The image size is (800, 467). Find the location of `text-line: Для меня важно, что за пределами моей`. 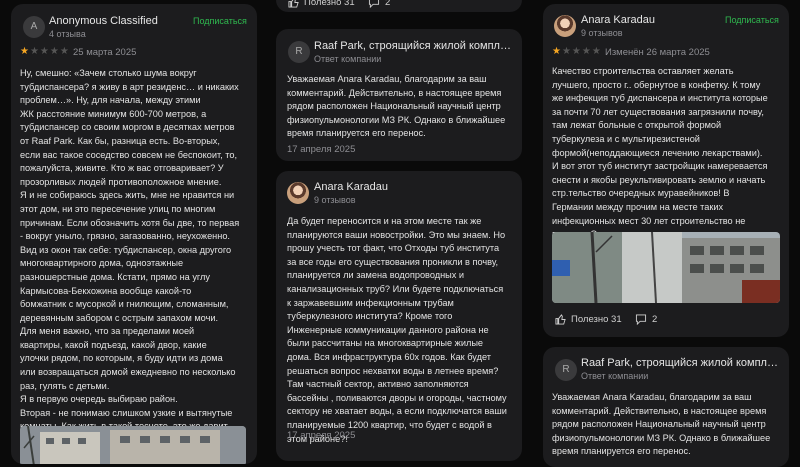

text-line: Для меня важно, что за пределами моей is located at coordinates (107, 331).